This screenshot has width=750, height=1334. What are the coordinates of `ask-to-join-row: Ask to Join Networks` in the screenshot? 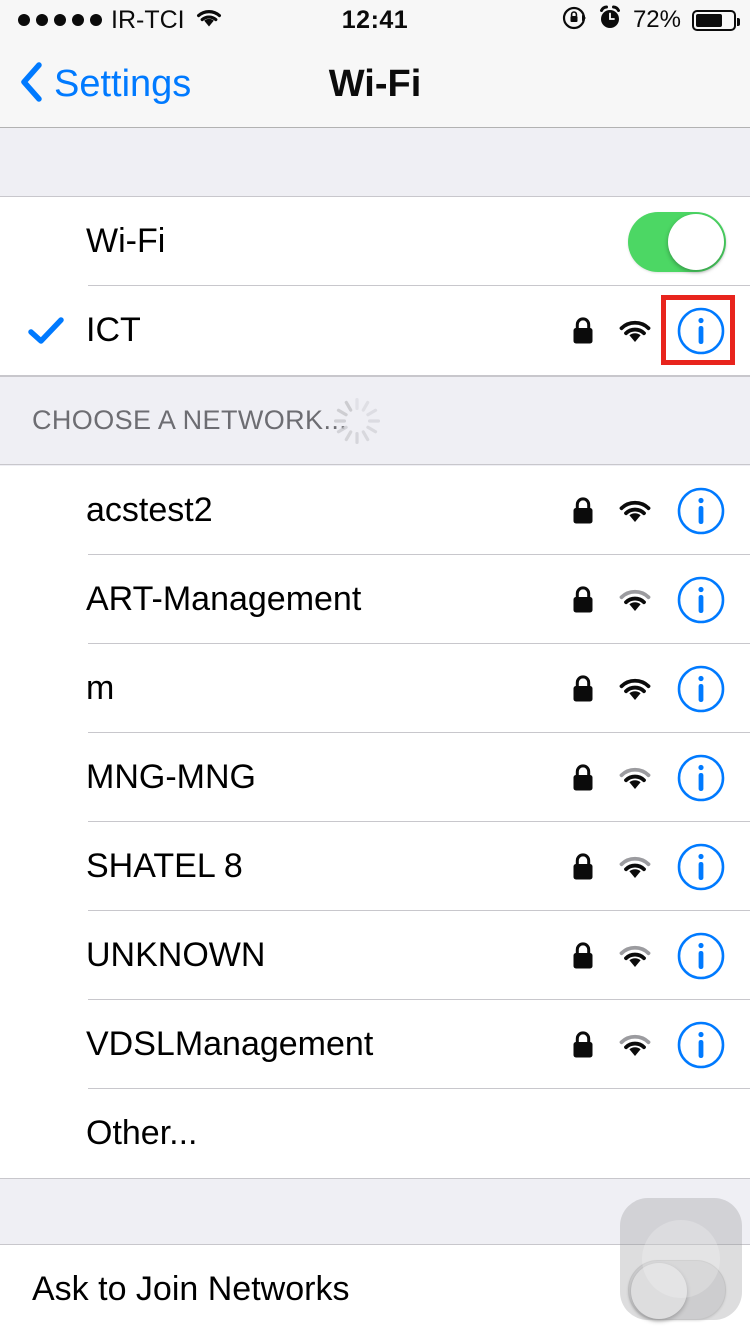 It's located at (375, 1289).